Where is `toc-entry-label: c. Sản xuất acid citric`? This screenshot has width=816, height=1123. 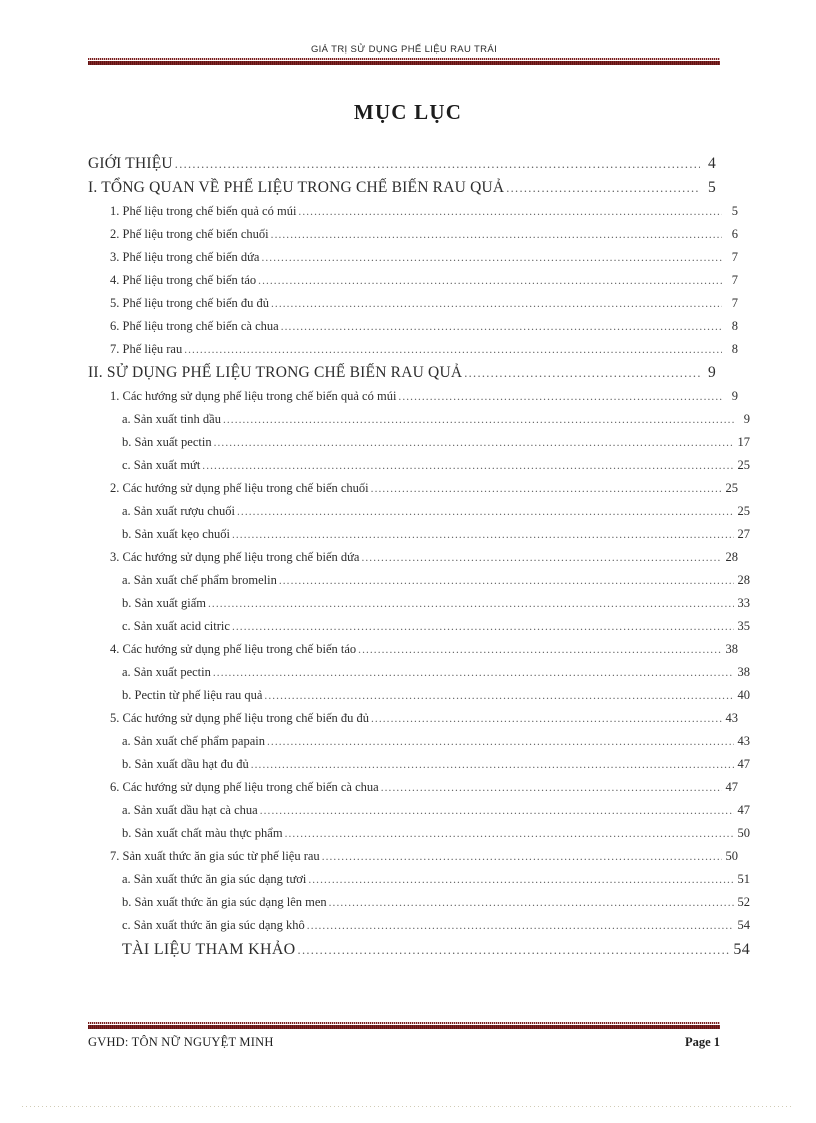
toc-entry-label: c. Sản xuất acid citric is located at coordinates (176, 626).